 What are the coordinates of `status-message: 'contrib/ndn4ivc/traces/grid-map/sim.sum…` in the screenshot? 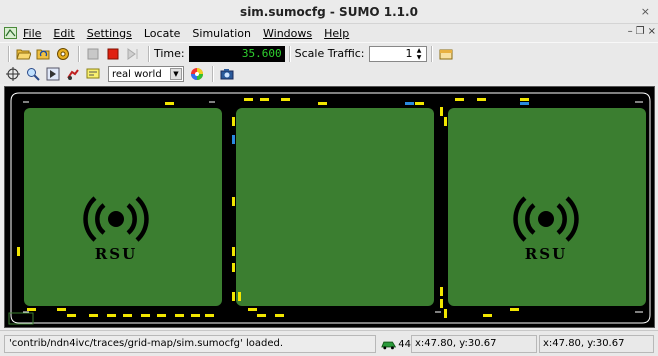 It's located at (190, 344).